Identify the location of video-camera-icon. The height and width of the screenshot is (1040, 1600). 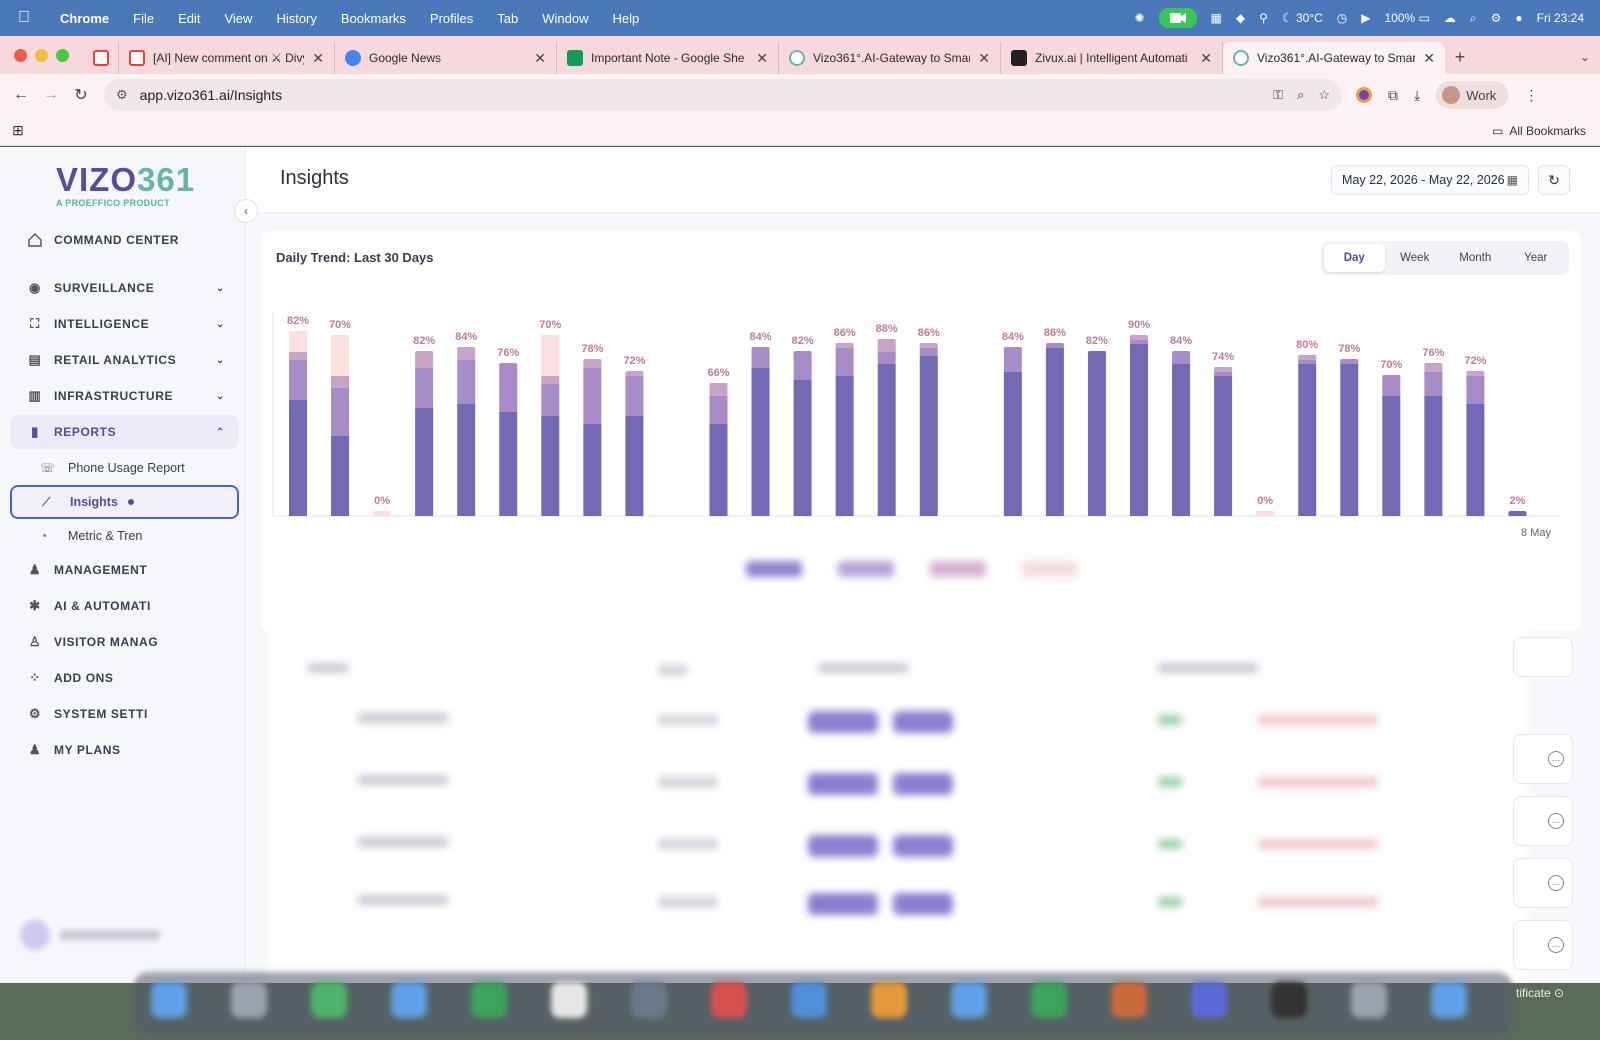
(1177, 18).